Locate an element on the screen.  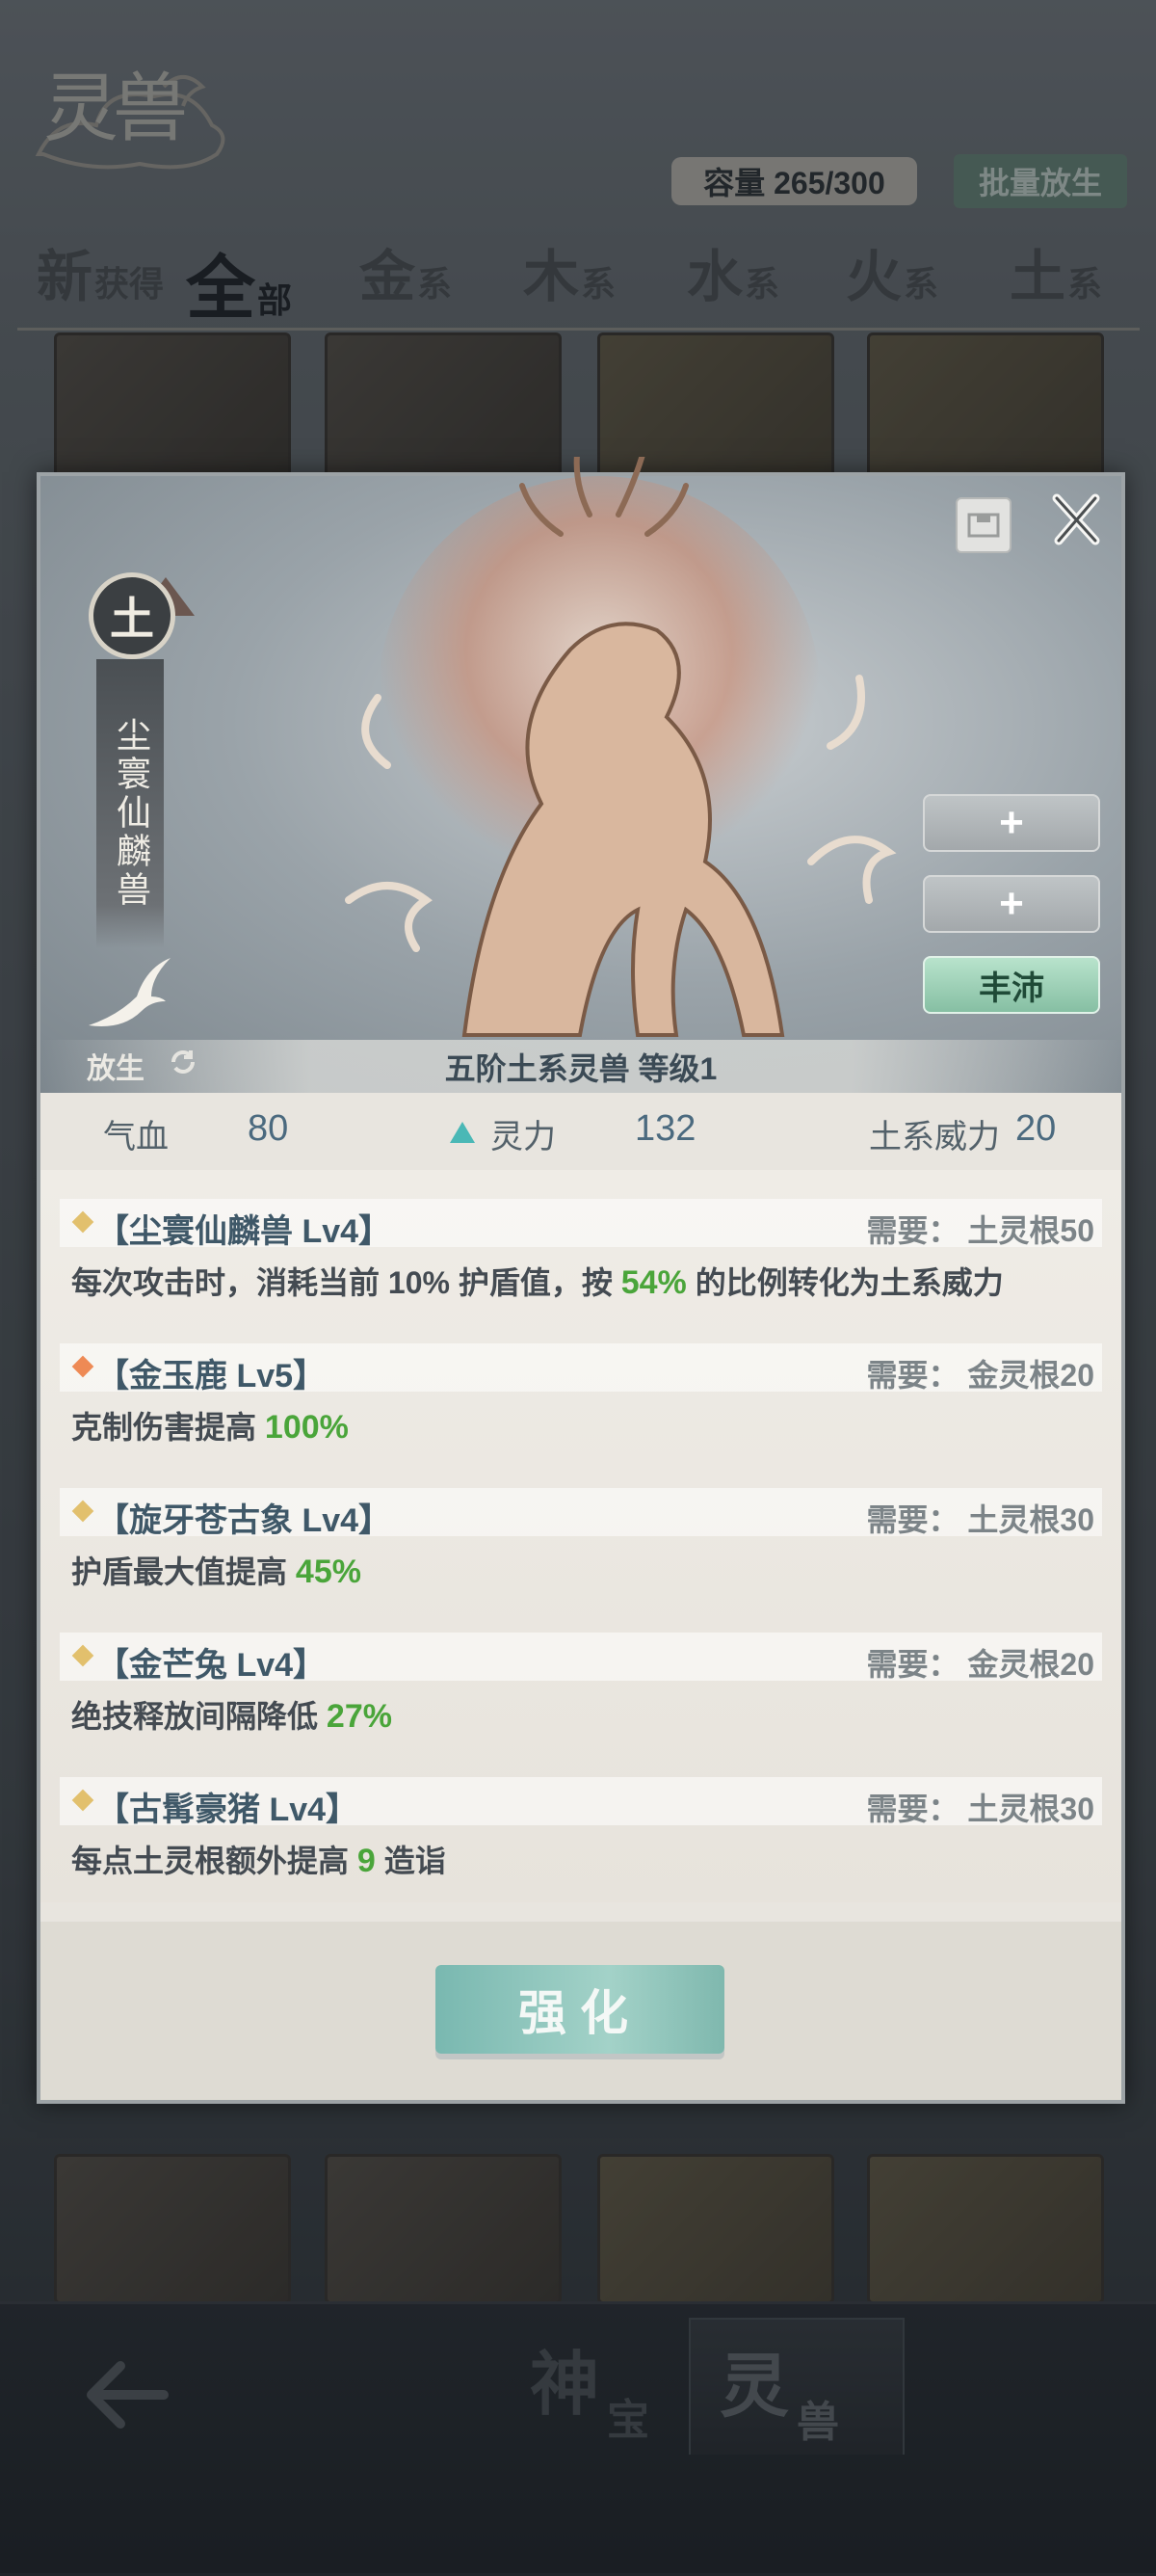
beast-rank-level: 五阶土系灵兽 等级1 is located at coordinates (580, 1066).